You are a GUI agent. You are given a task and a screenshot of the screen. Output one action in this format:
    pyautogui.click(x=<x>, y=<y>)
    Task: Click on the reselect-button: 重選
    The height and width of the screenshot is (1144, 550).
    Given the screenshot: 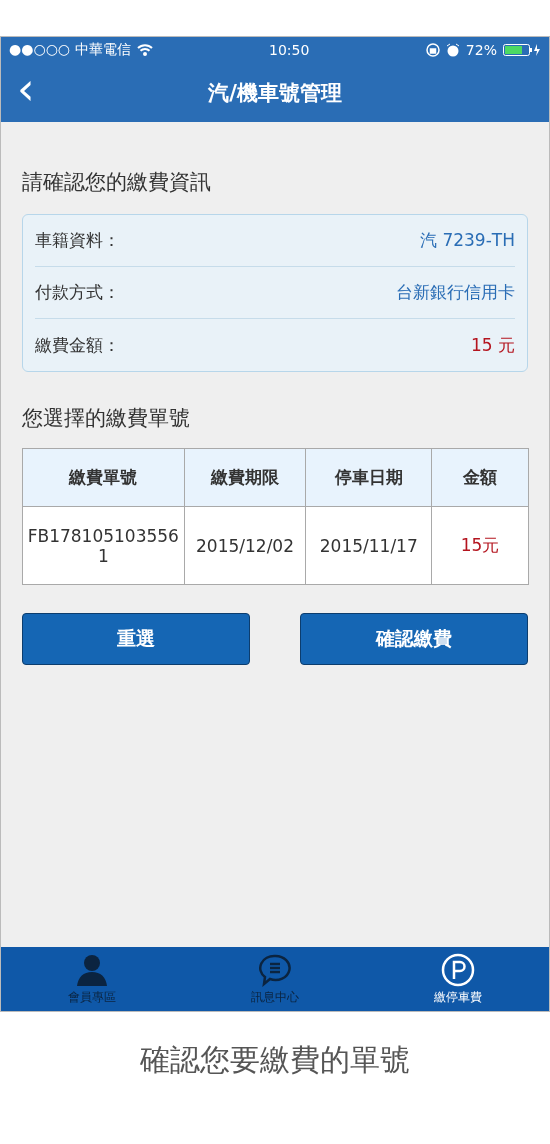 What is the action you would take?
    pyautogui.click(x=136, y=639)
    